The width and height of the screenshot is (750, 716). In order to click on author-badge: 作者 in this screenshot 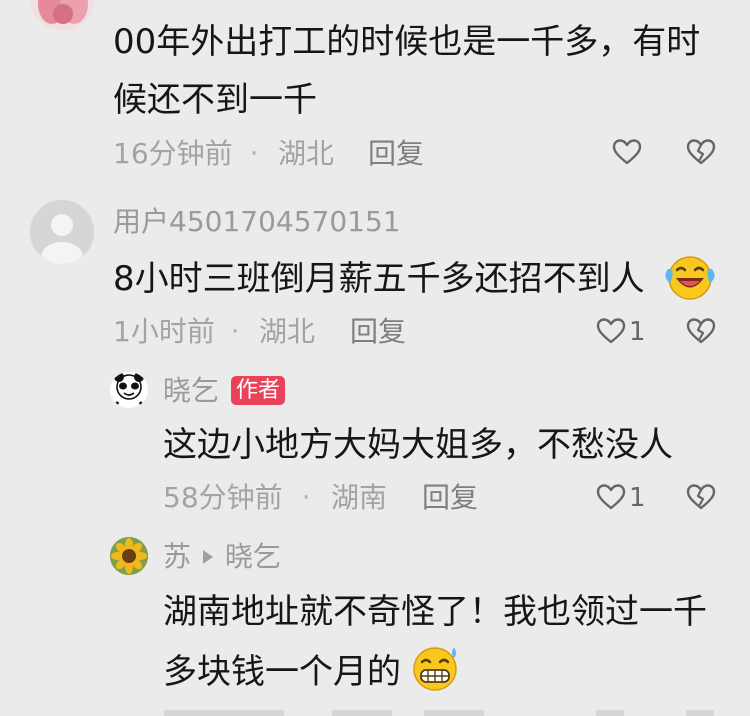, I will do `click(258, 390)`.